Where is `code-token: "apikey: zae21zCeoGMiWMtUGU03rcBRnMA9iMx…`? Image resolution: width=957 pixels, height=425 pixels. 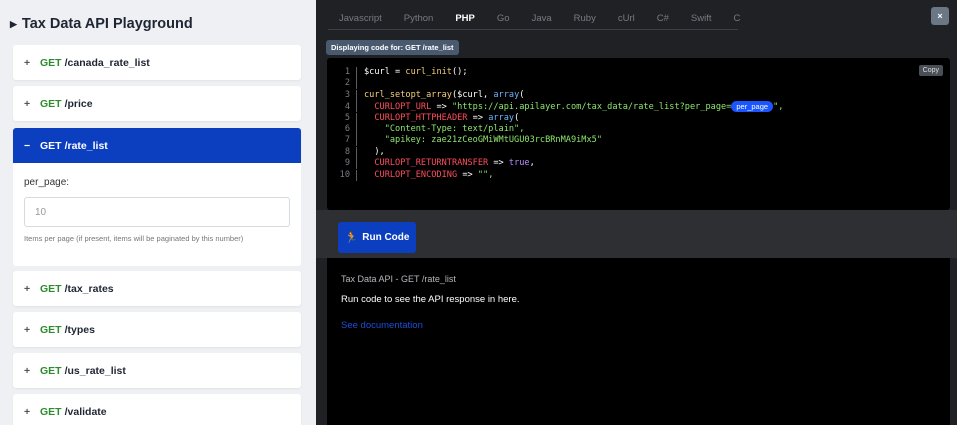 code-token: "apikey: zae21zCeoGMiWMtUGU03rcBRnMA9iMx… is located at coordinates (483, 140).